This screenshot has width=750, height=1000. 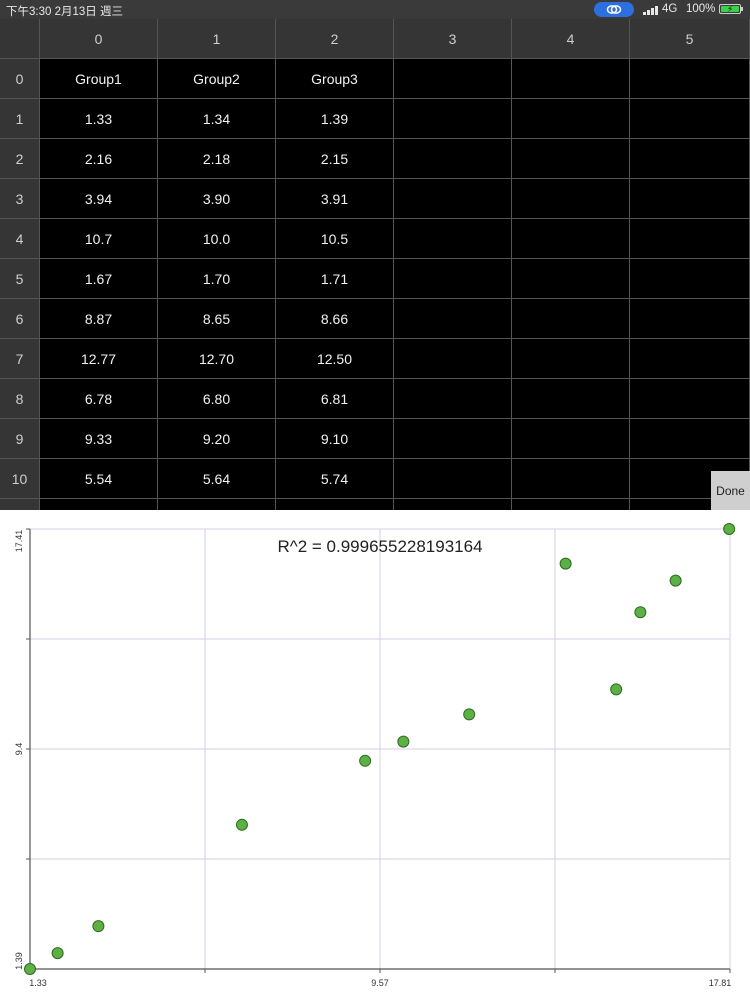 I want to click on row-header: 2, so click(x=20, y=159).